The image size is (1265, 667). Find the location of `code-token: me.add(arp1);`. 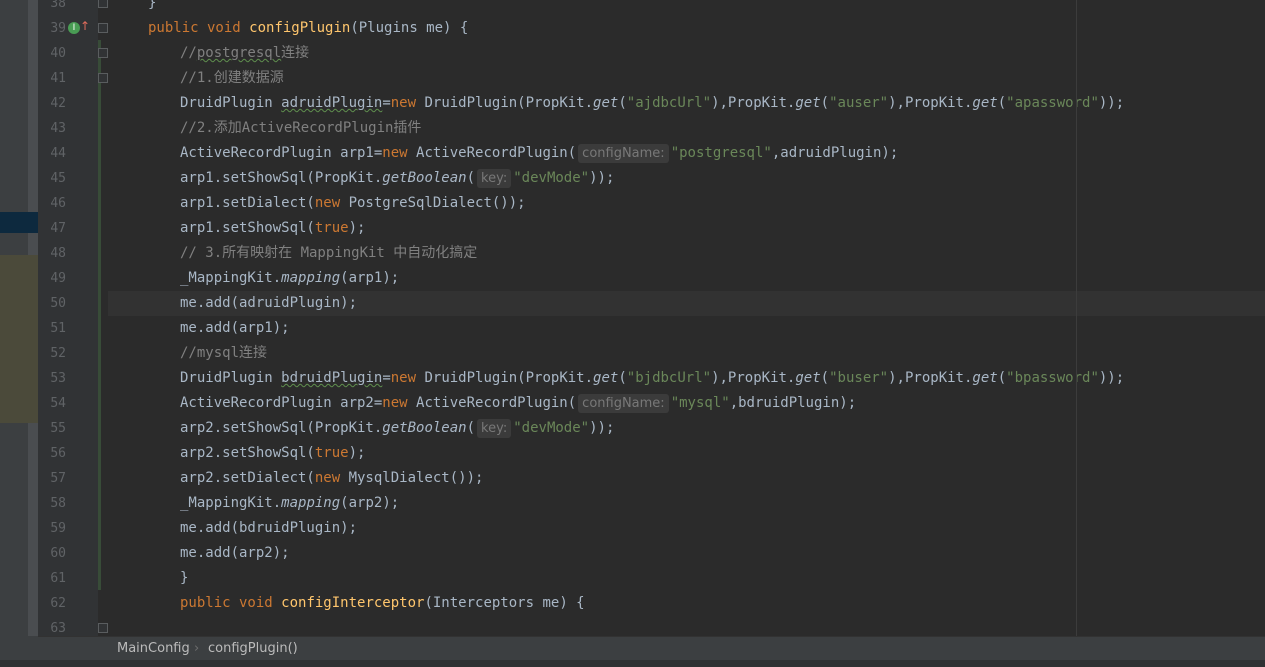

code-token: me.add(arp1); is located at coordinates (235, 328).